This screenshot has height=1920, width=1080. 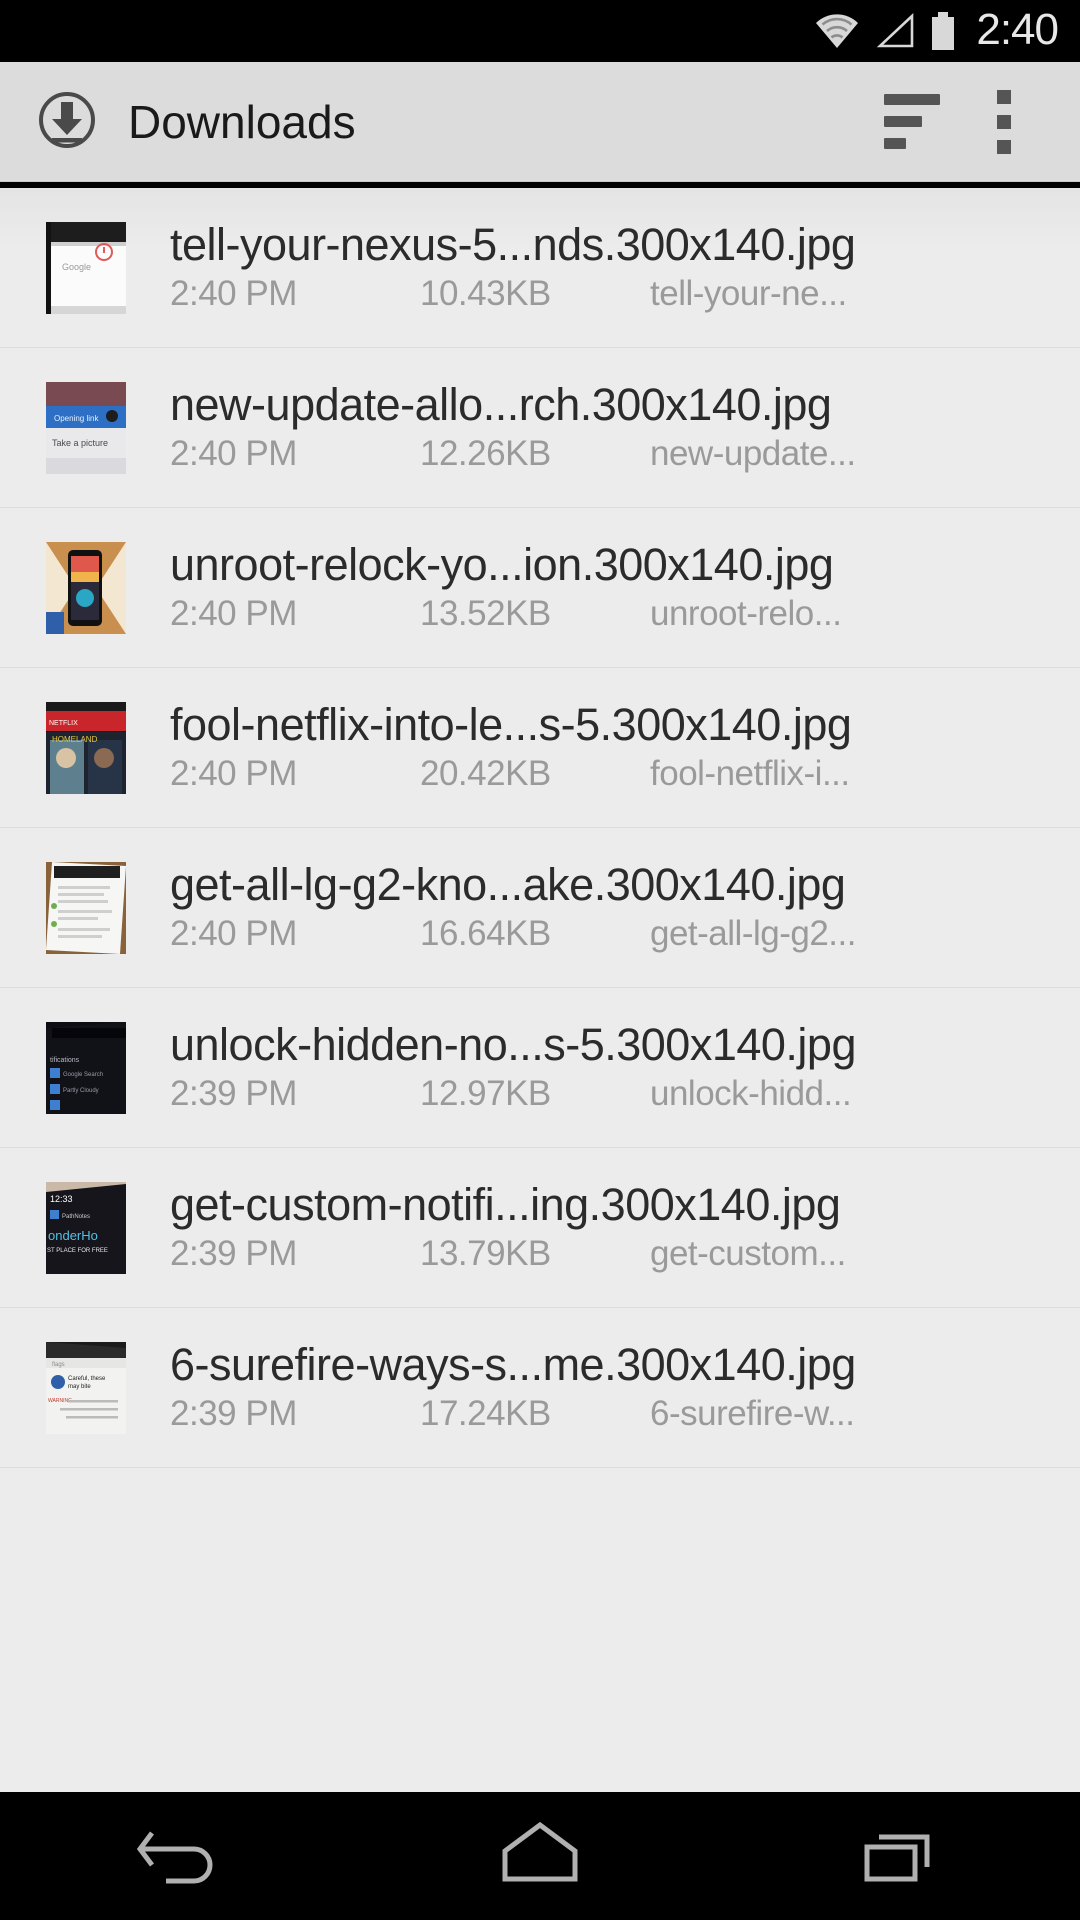 I want to click on svg-text: may bite, so click(x=79, y=1387).